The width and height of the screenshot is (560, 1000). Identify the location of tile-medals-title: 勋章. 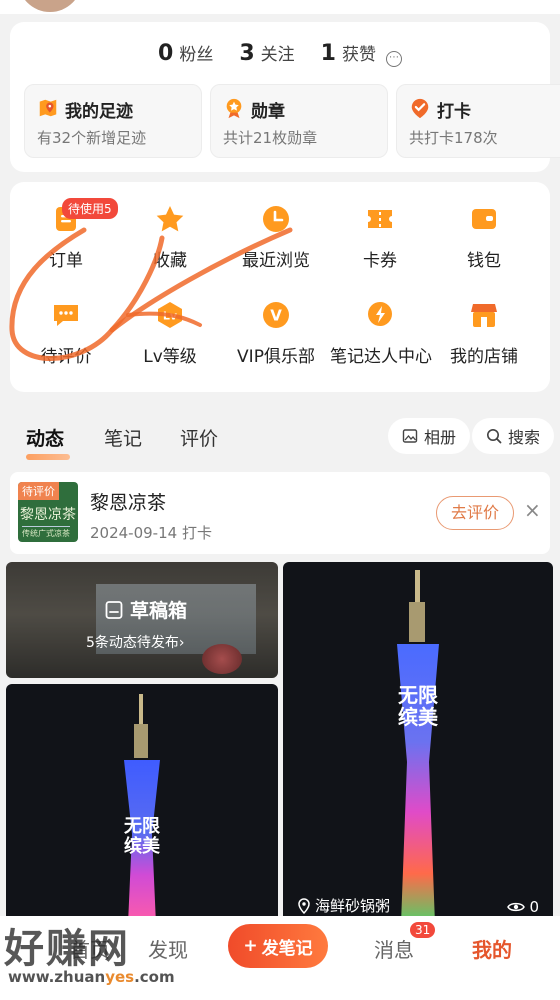
(268, 112).